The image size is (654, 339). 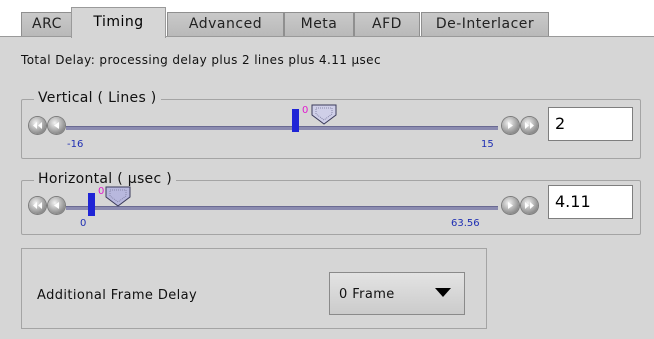 What do you see at coordinates (225, 24) in the screenshot?
I see `tab-advanced: Advanced` at bounding box center [225, 24].